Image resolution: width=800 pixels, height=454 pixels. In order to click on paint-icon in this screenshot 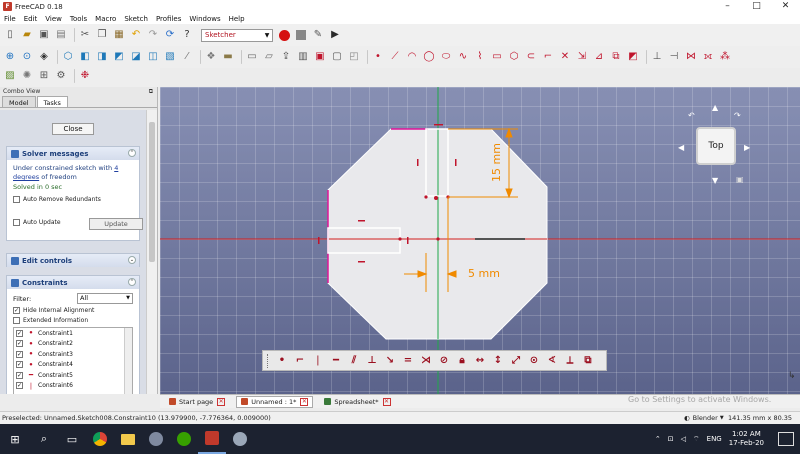, I will do `click(240, 439)`.